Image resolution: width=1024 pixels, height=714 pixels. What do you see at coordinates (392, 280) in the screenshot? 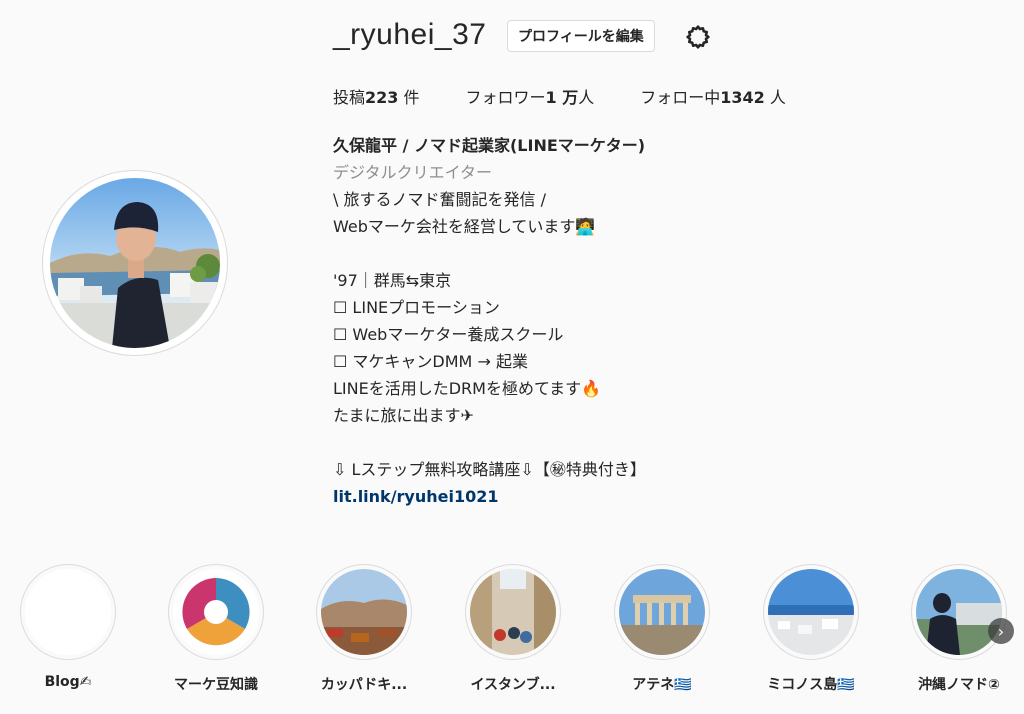
I see `bio-line: '97｜群馬⇆東京` at bounding box center [392, 280].